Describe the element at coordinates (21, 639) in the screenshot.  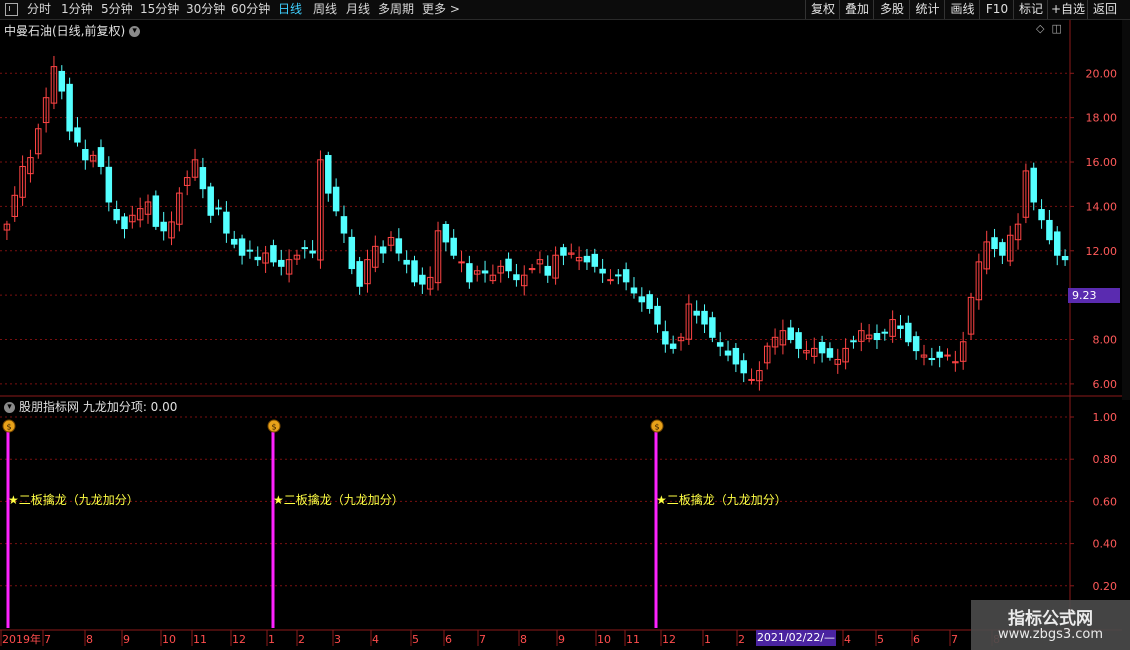
I see `x-axis-label: 2019年` at that location.